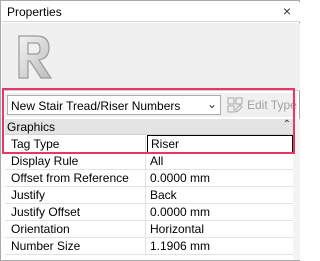 This screenshot has height=261, width=320. Describe the element at coordinates (76, 246) in the screenshot. I see `property-name: Number Size` at that location.